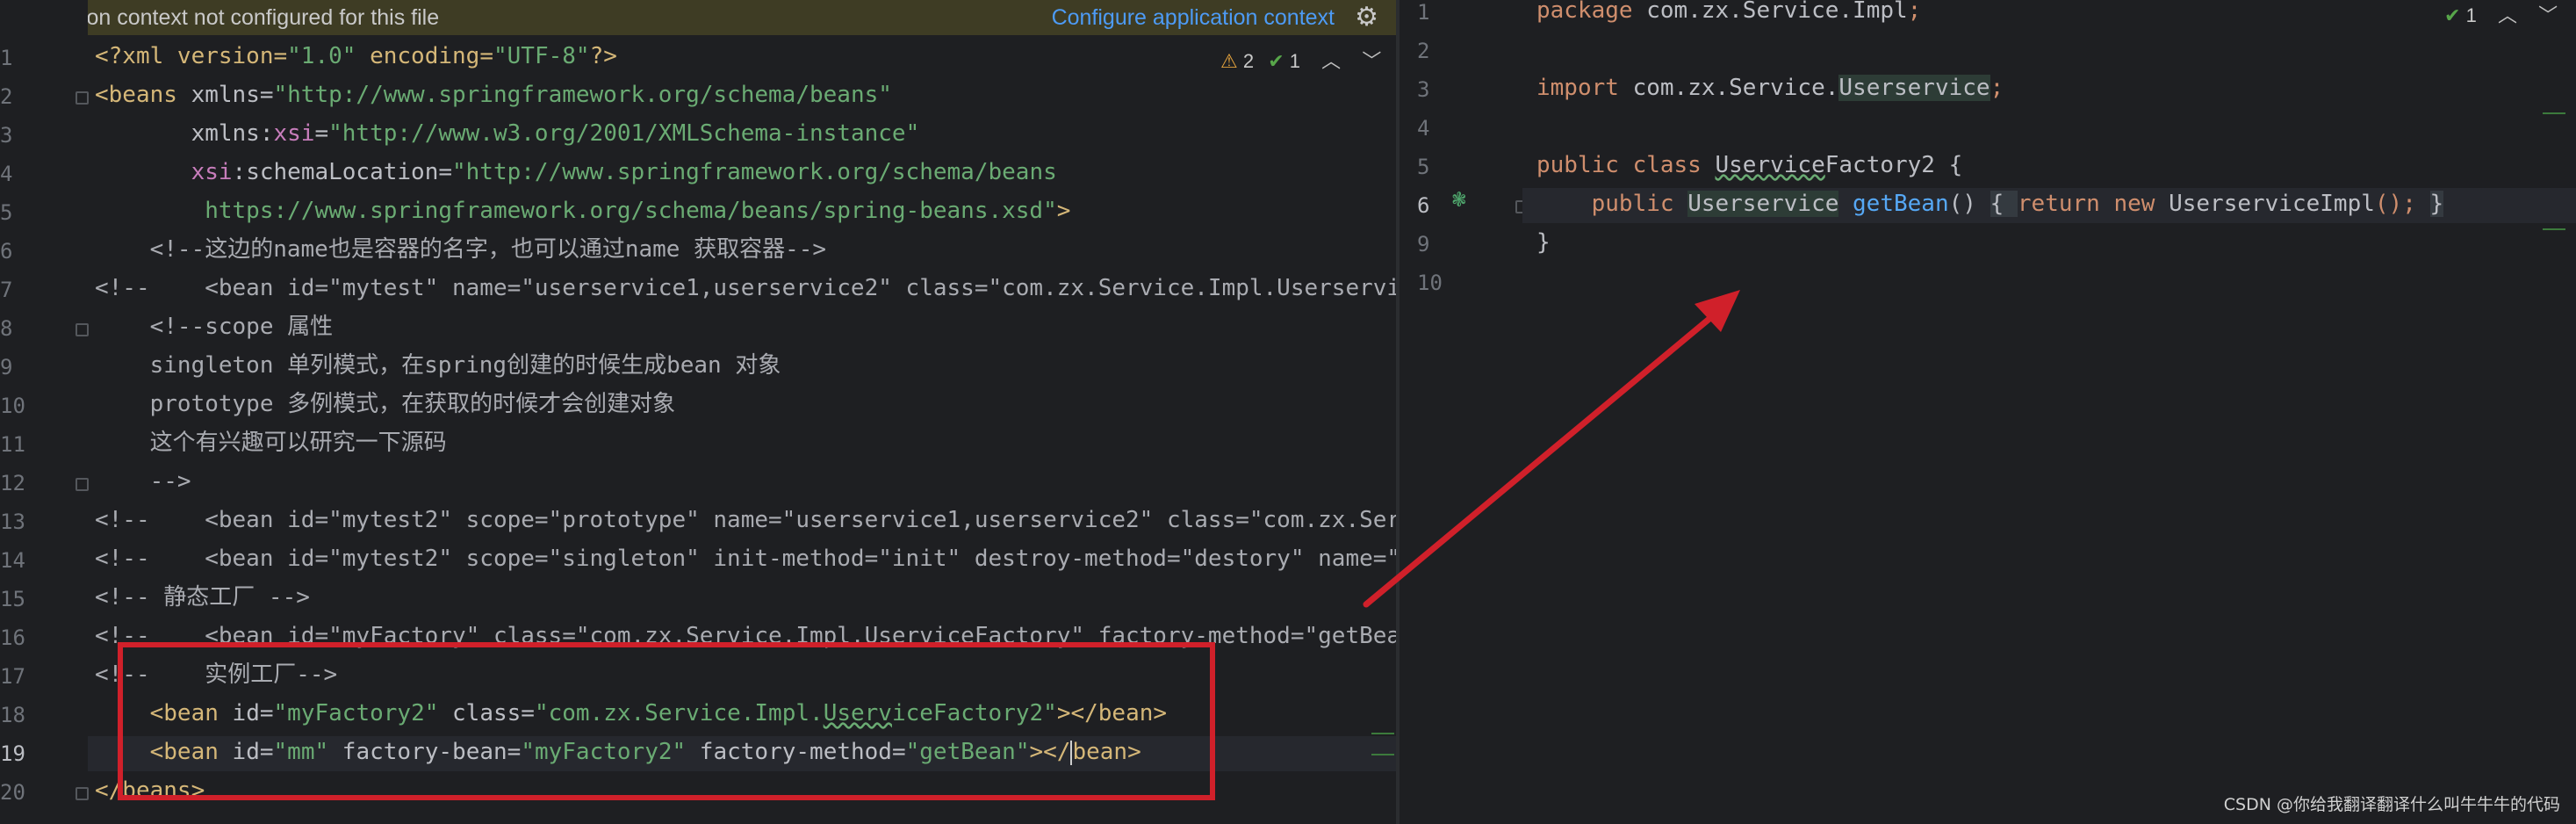 Image resolution: width=2576 pixels, height=824 pixels. I want to click on code-token: (), so click(1969, 204).